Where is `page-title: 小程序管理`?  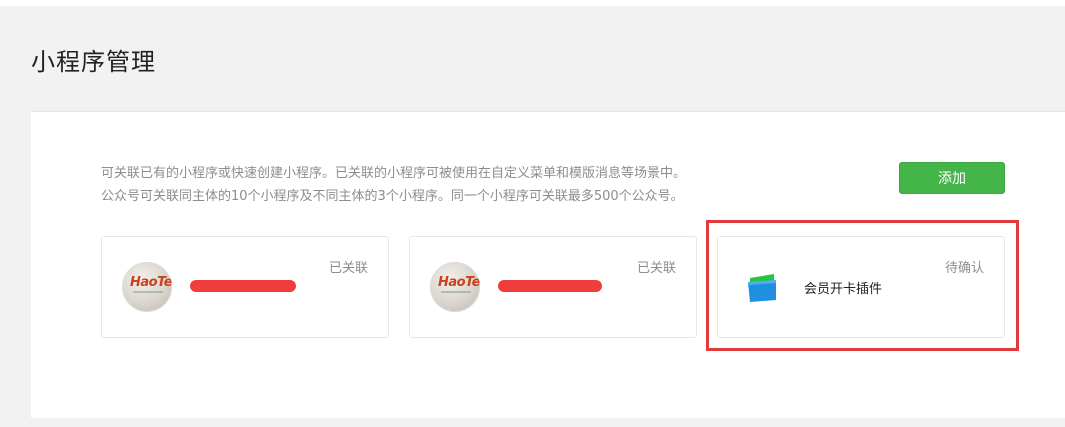
page-title: 小程序管理 is located at coordinates (93, 62).